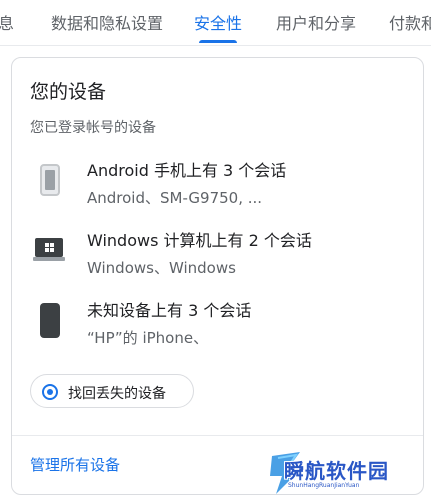 The height and width of the screenshot is (500, 431). What do you see at coordinates (336, 471) in the screenshot?
I see `watermark-text: 瞬航软件园` at bounding box center [336, 471].